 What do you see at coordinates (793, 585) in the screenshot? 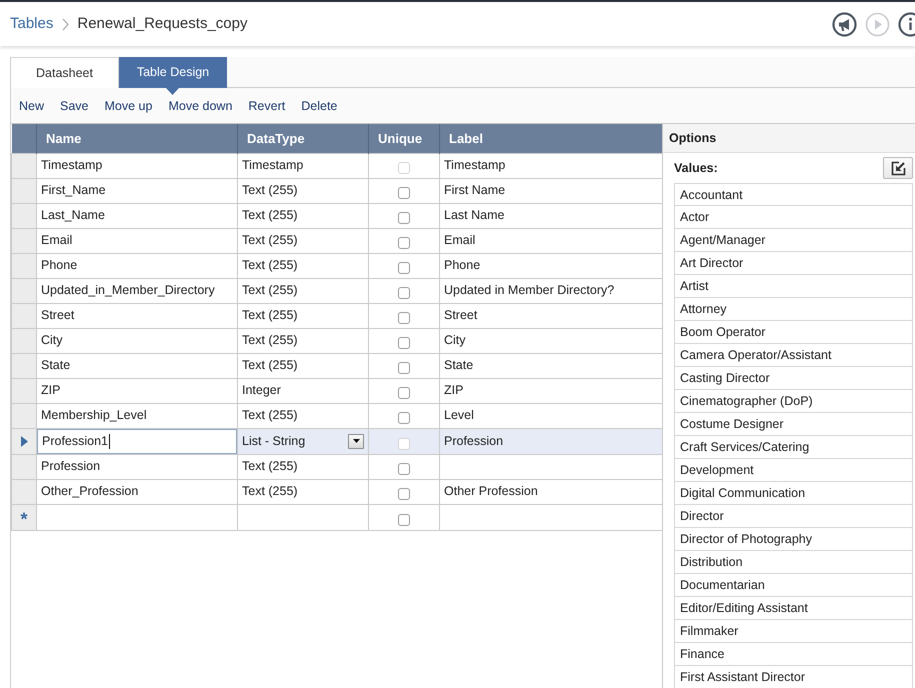
I see `value-list-item: Documentarian` at bounding box center [793, 585].